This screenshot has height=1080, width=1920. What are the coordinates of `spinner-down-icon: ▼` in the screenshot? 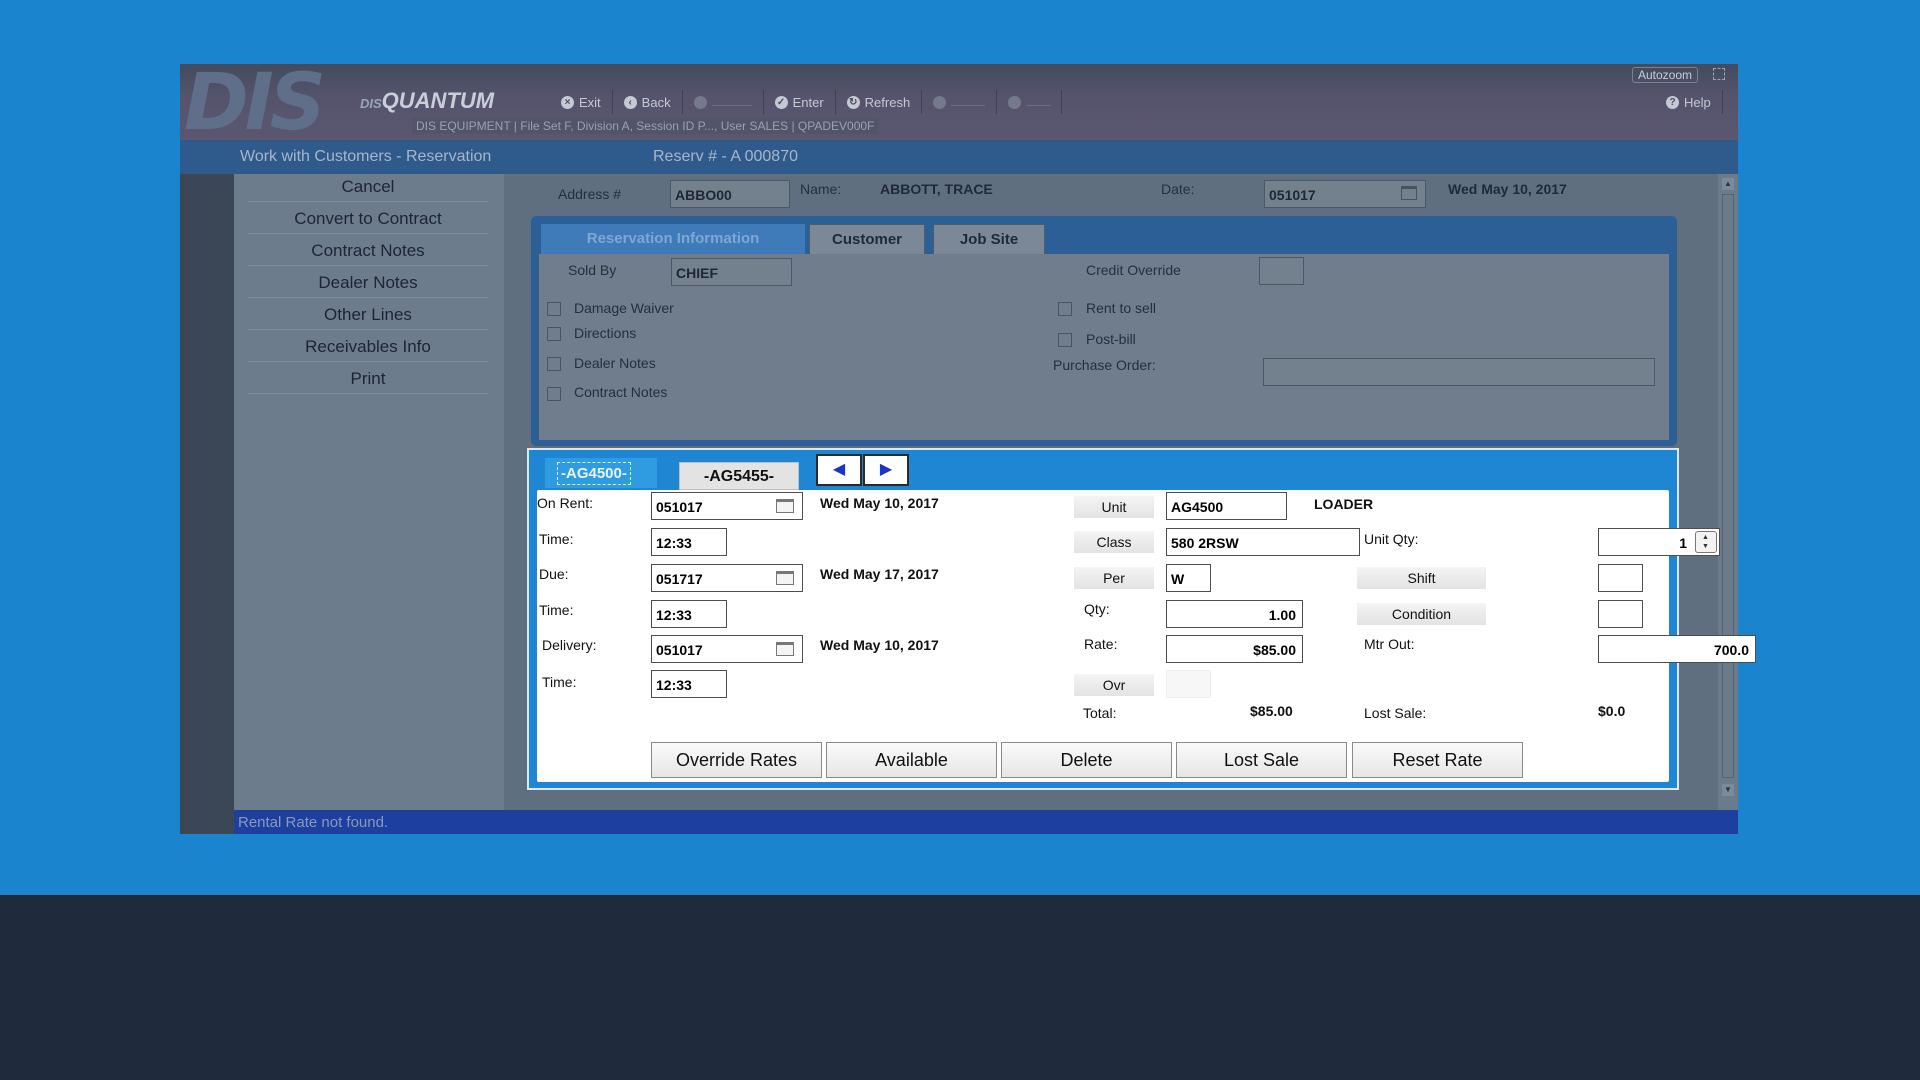 It's located at (1705, 547).